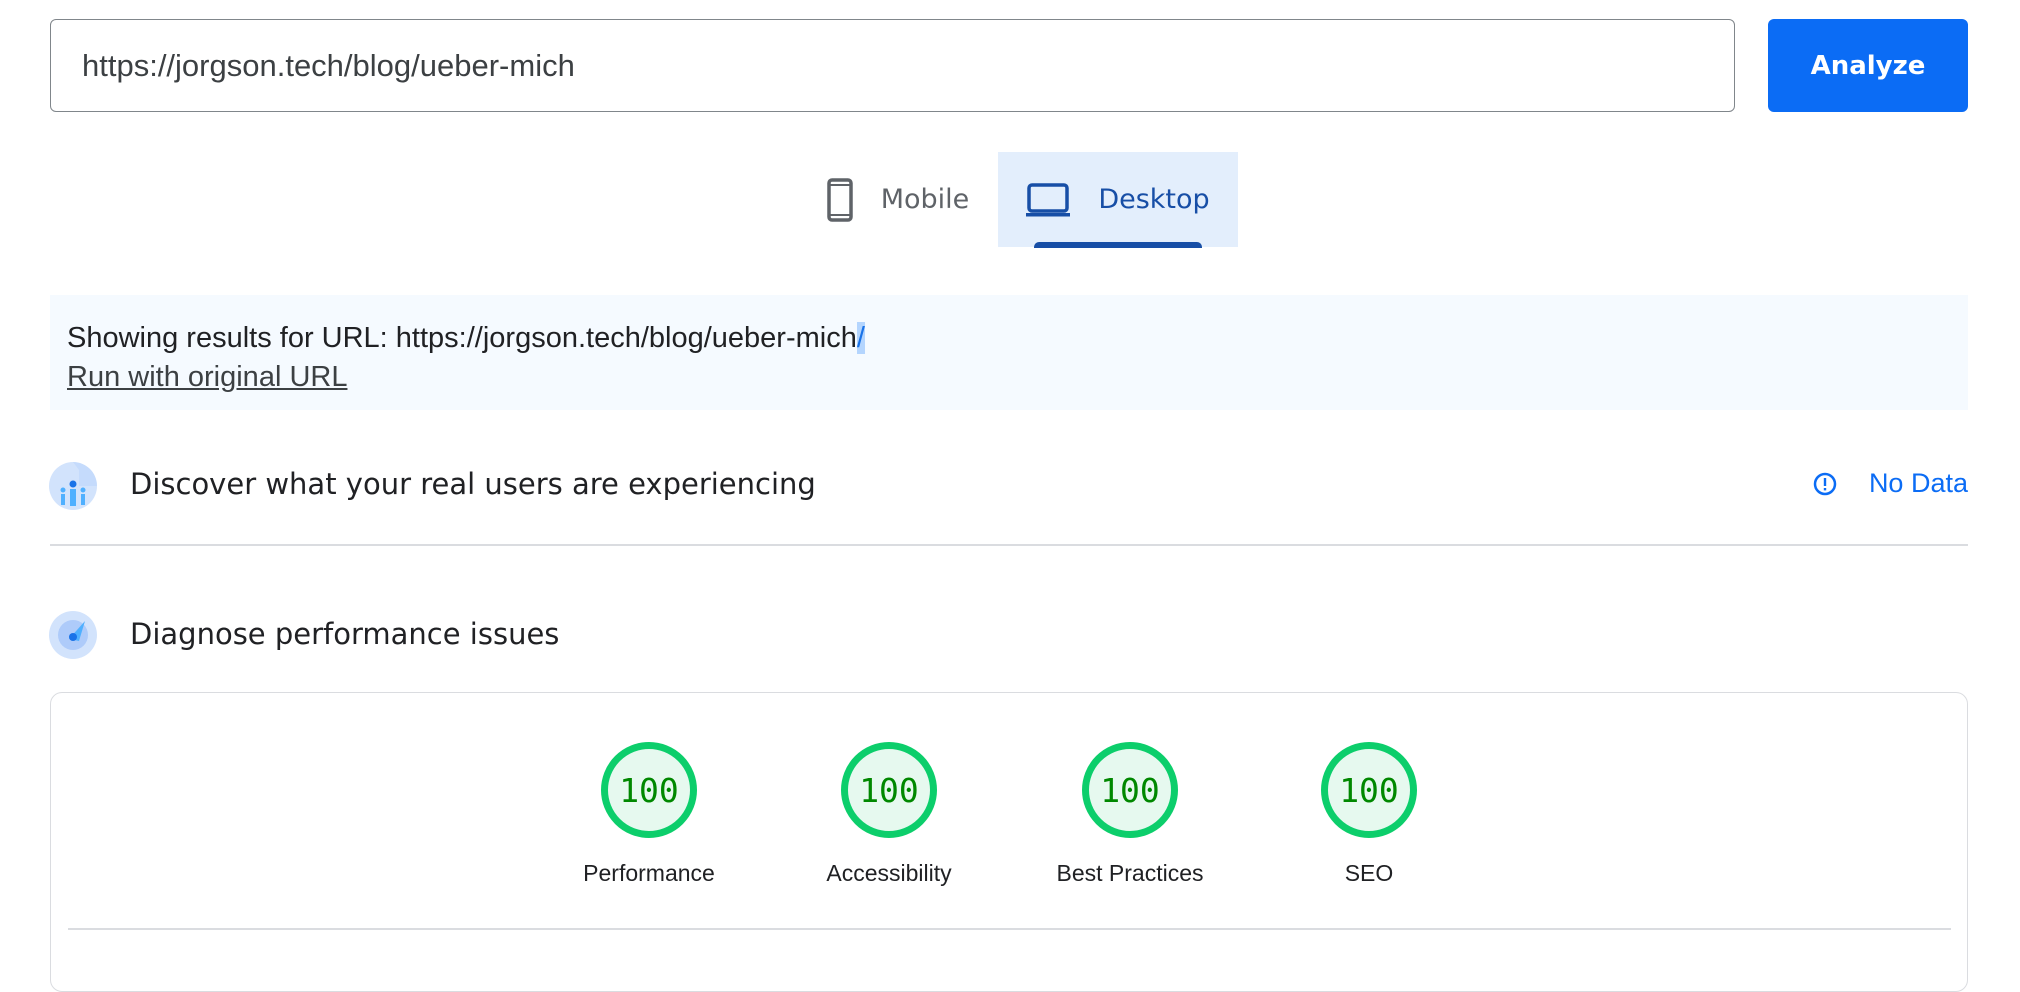  Describe the element at coordinates (1009, 545) in the screenshot. I see `section-divider` at that location.